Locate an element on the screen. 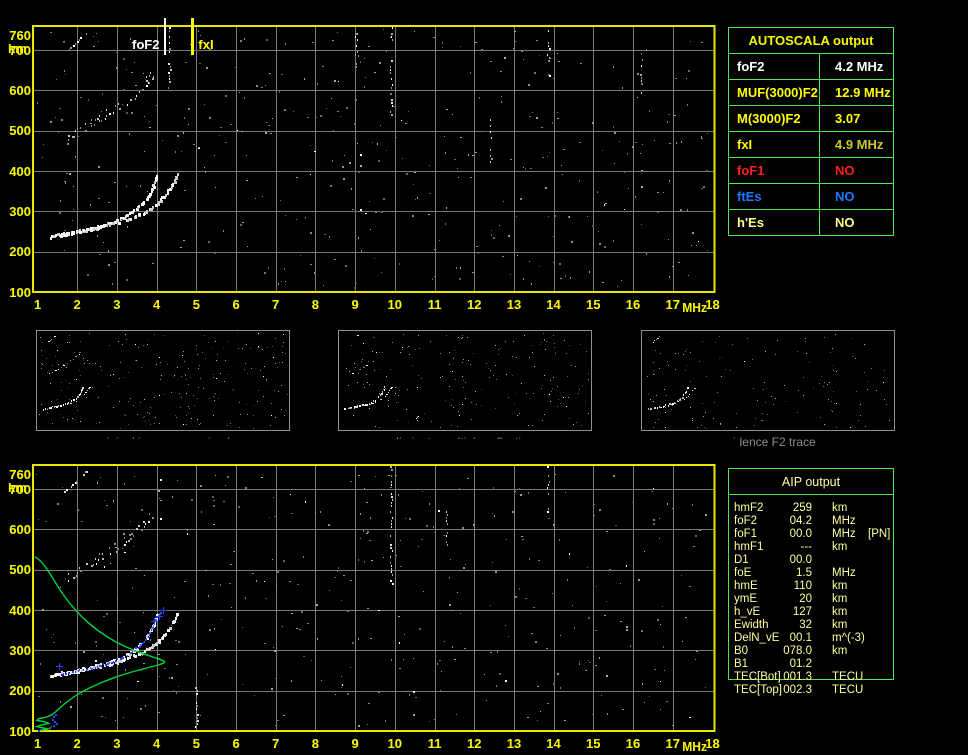 The image size is (968, 755). parameter-label: M(3000)F2 is located at coordinates (774, 118).